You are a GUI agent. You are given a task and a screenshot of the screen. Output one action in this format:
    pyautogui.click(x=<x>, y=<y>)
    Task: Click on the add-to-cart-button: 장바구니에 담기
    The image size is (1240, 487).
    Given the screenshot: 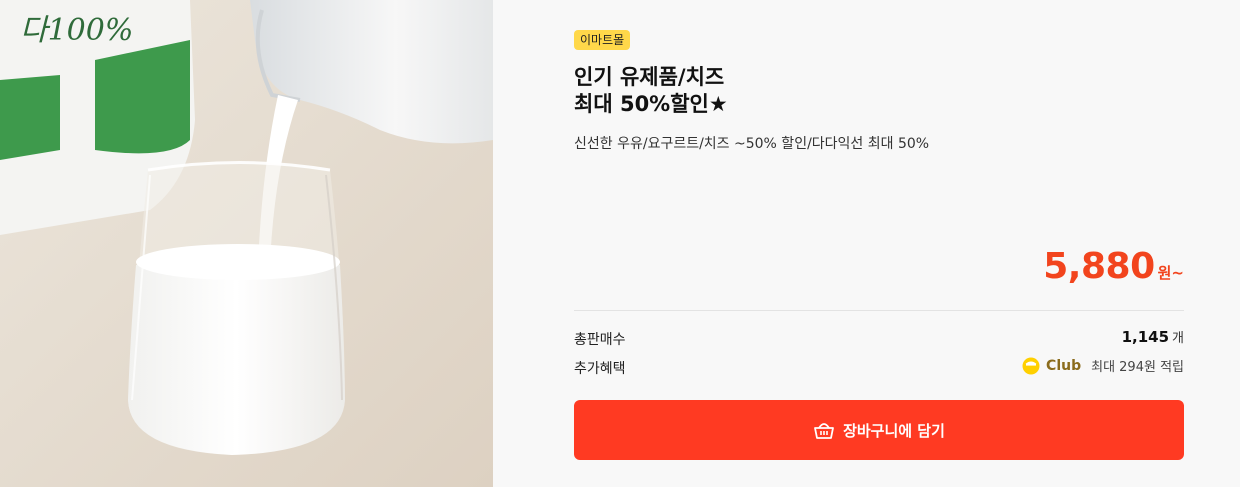 What is the action you would take?
    pyautogui.click(x=879, y=430)
    